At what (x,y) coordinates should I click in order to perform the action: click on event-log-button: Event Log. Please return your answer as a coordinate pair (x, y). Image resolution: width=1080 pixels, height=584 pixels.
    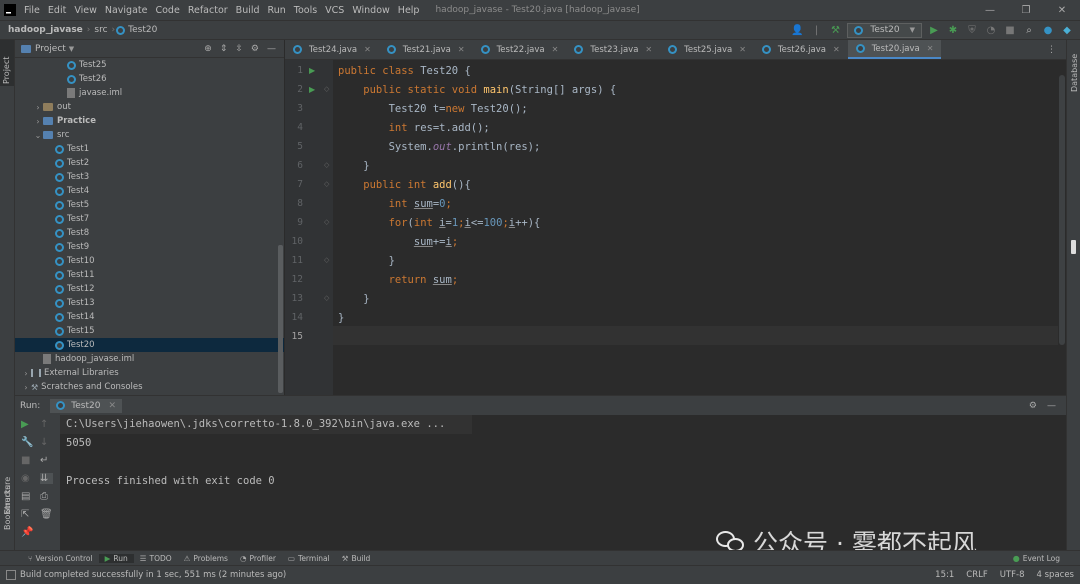
    Looking at the image, I should click on (1041, 558).